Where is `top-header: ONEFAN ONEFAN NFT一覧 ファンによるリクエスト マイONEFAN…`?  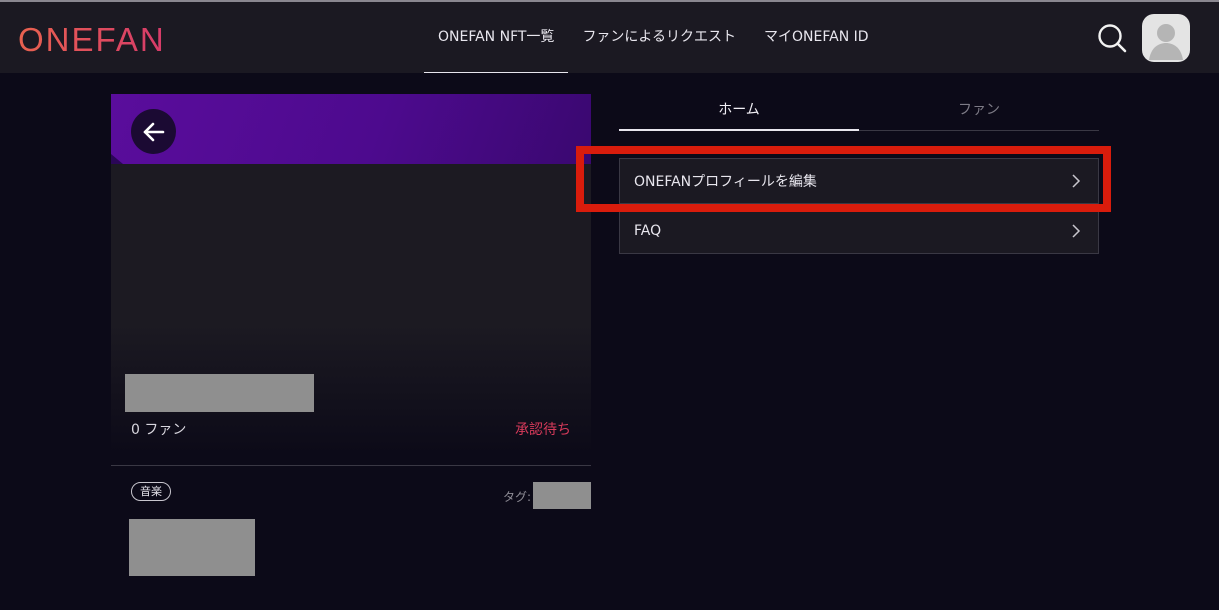
top-header: ONEFAN ONEFAN NFT一覧 ファンによるリクエスト マイONEFAN… is located at coordinates (609, 37).